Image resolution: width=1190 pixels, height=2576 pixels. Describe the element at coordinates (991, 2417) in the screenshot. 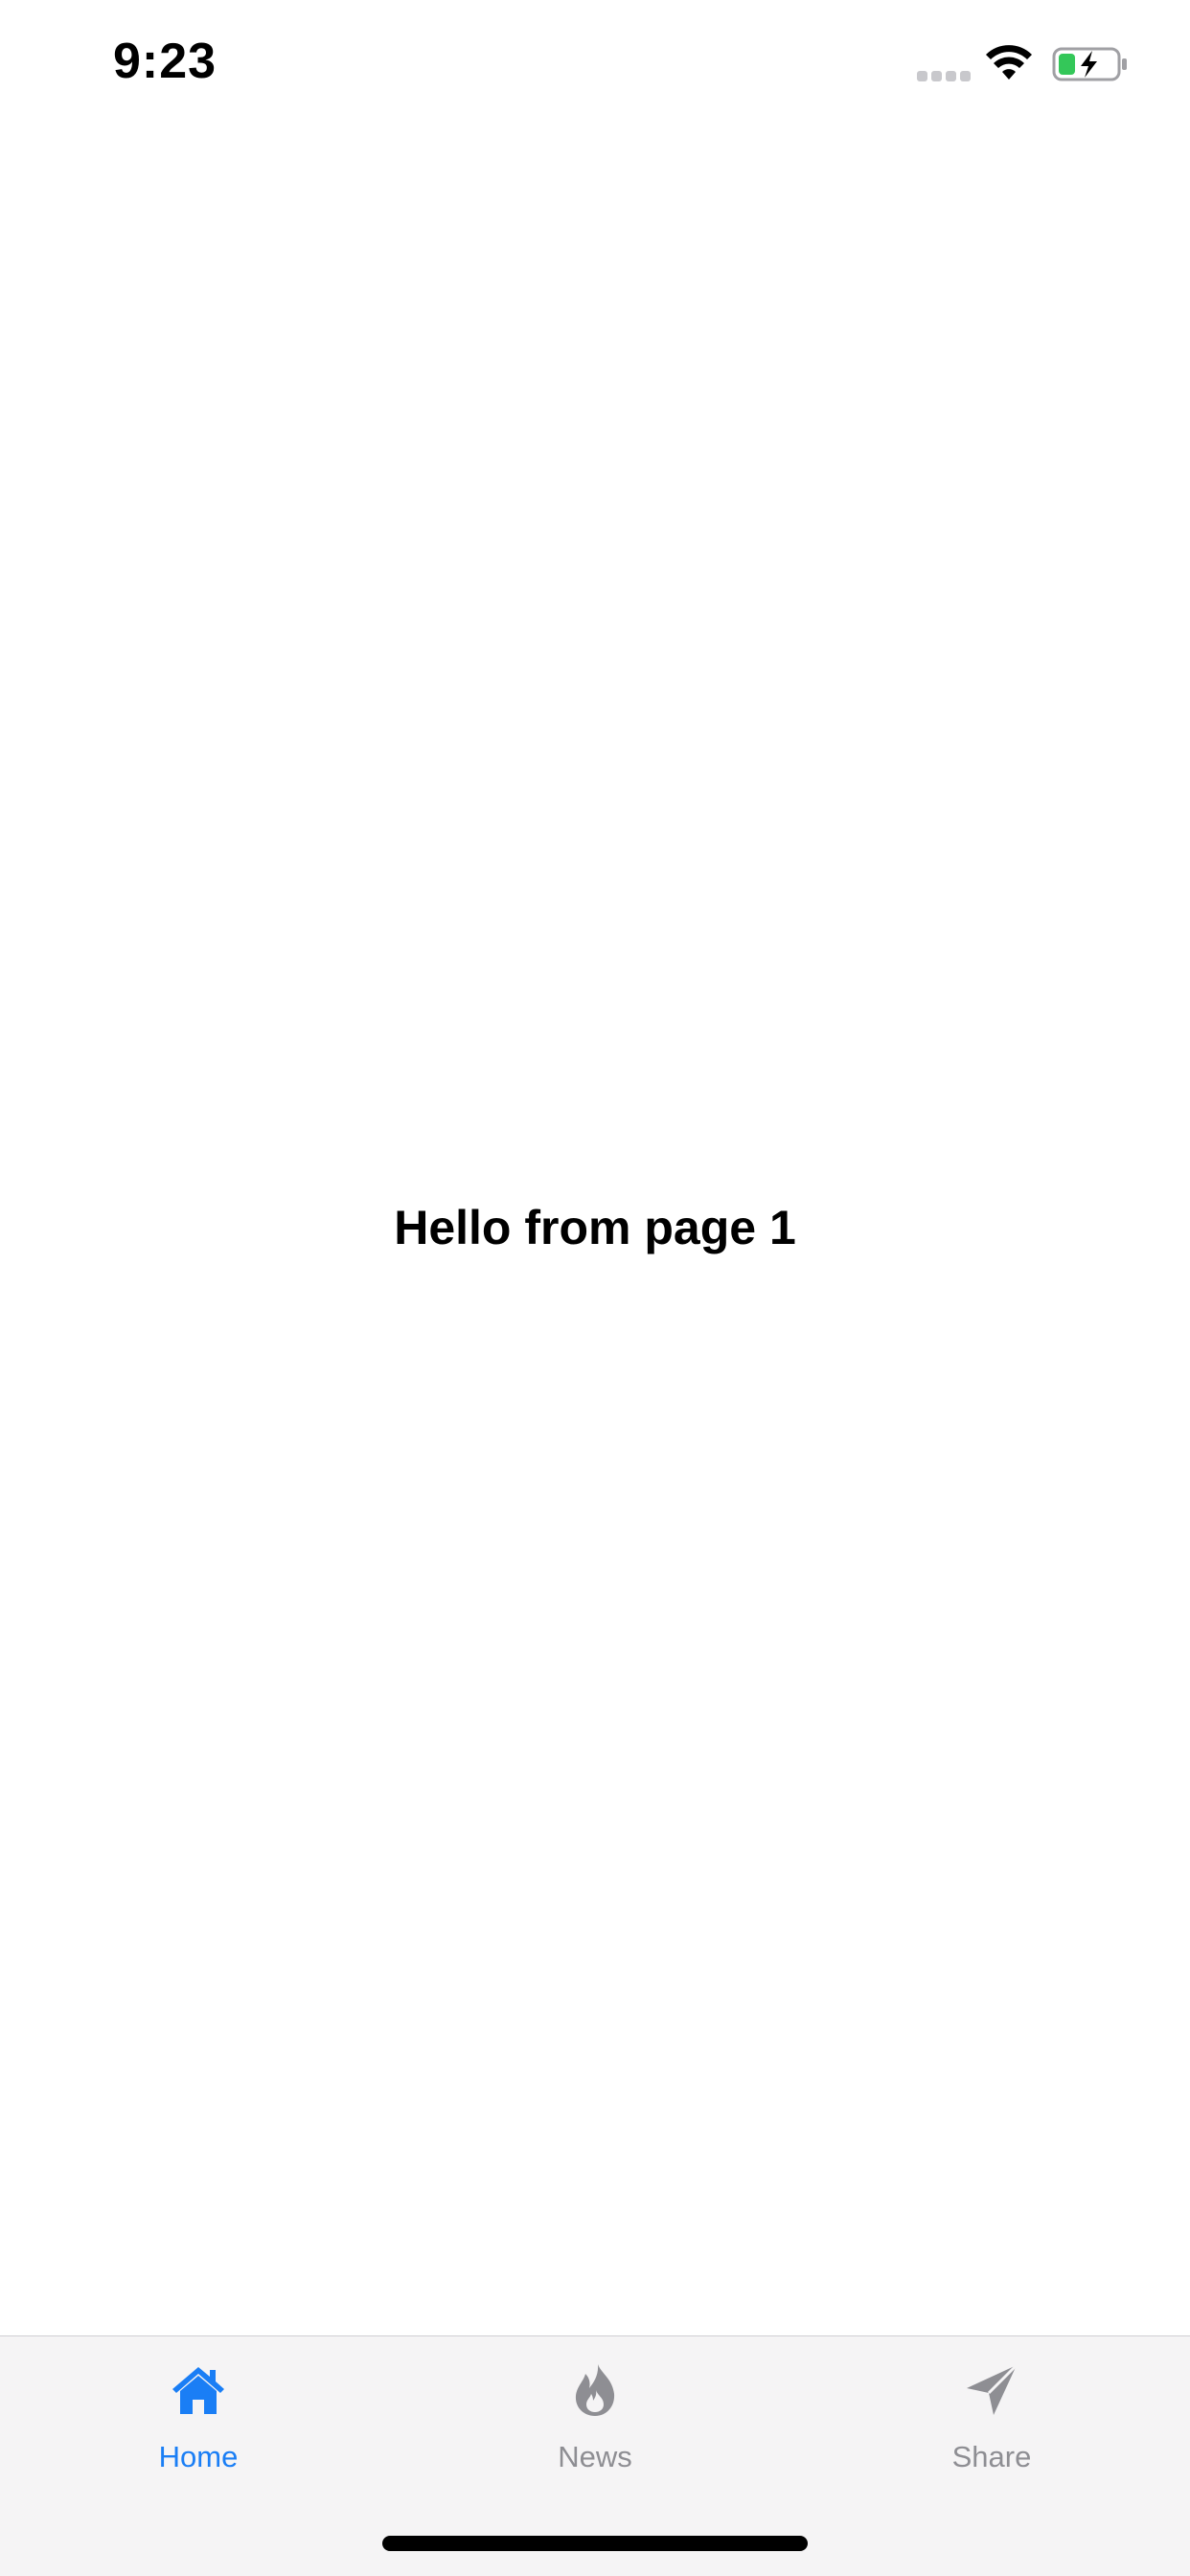

I see `tab-share: Share` at that location.